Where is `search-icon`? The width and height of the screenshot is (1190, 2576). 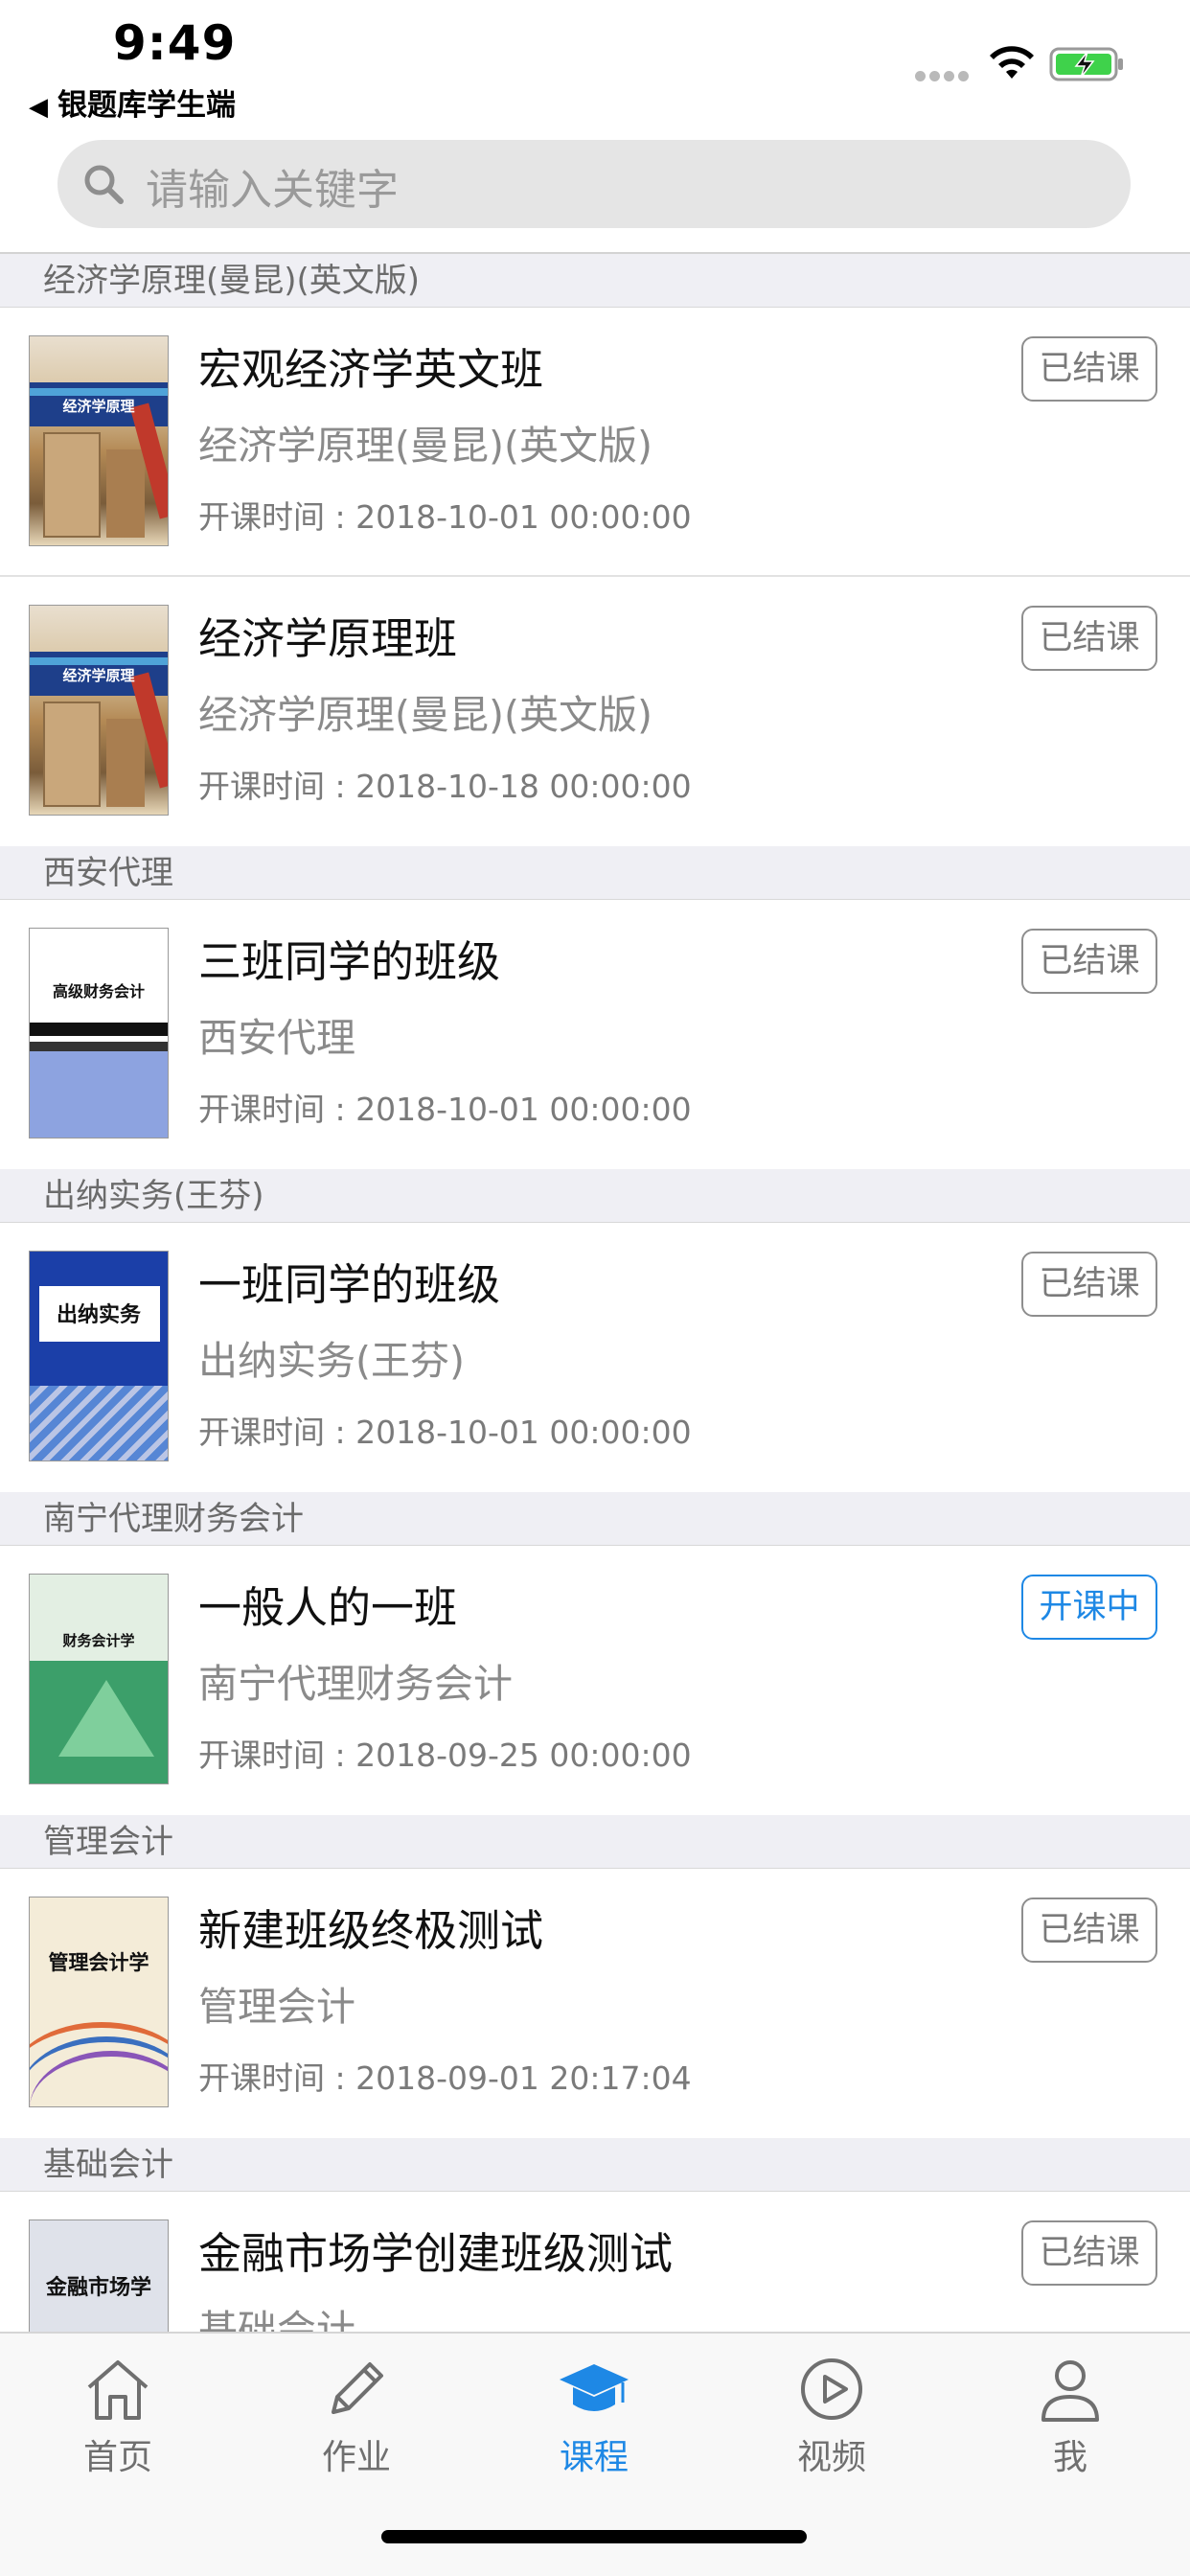
search-icon is located at coordinates (104, 184).